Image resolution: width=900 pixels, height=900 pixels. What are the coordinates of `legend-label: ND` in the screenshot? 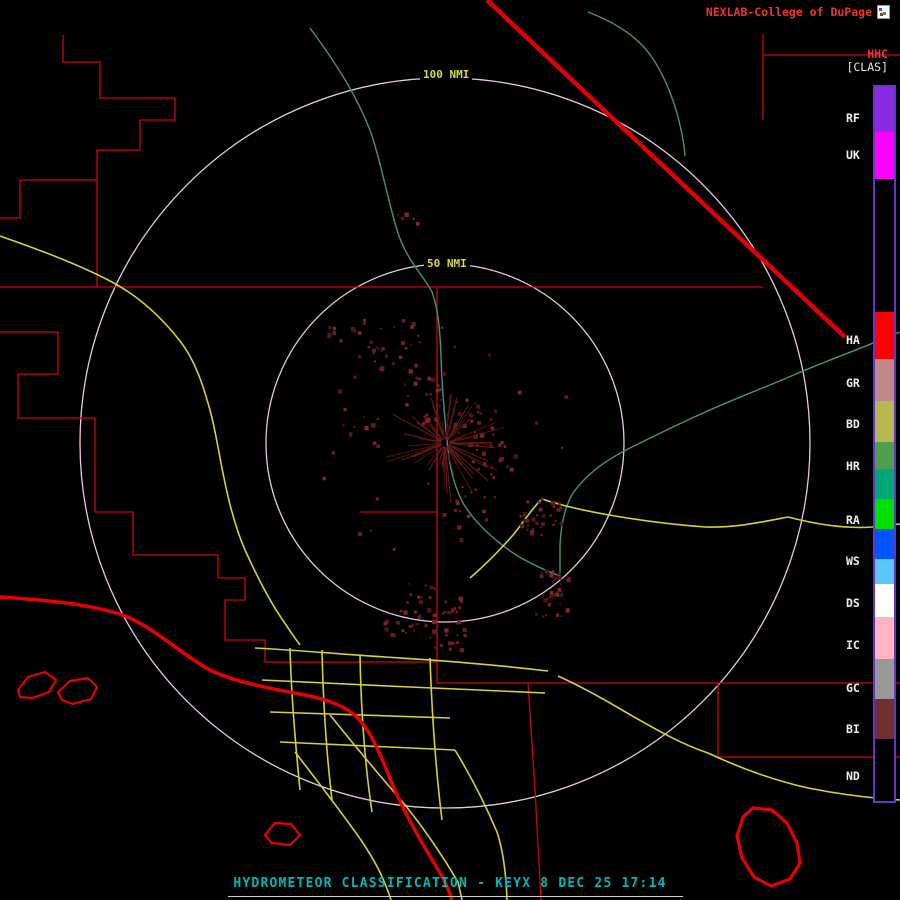 It's located at (853, 776).